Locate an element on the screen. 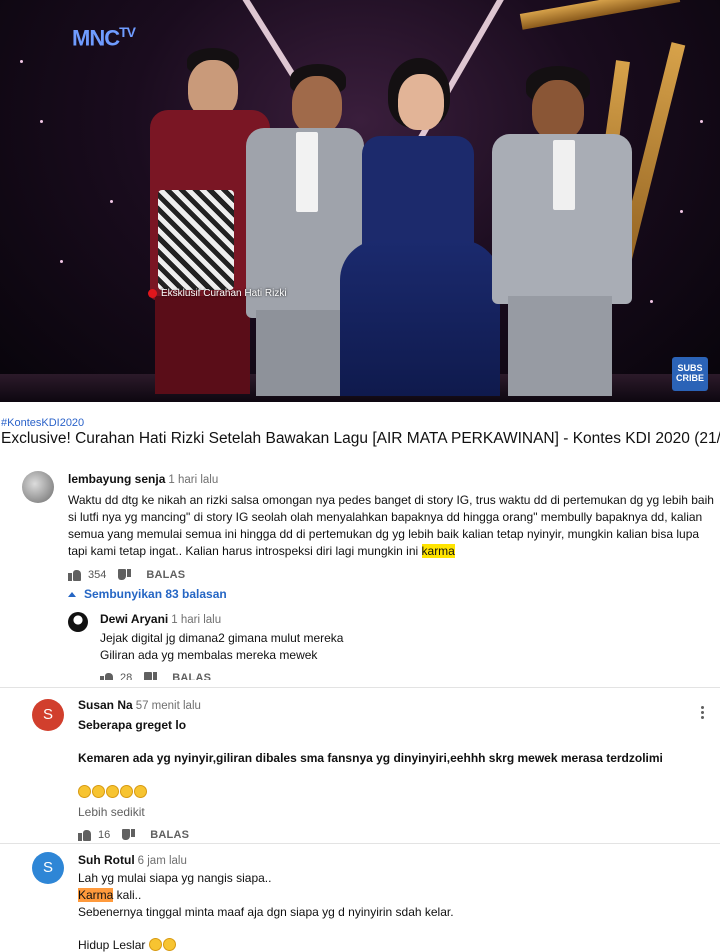 The image size is (720, 952). stage-decor is located at coordinates (600, 15).